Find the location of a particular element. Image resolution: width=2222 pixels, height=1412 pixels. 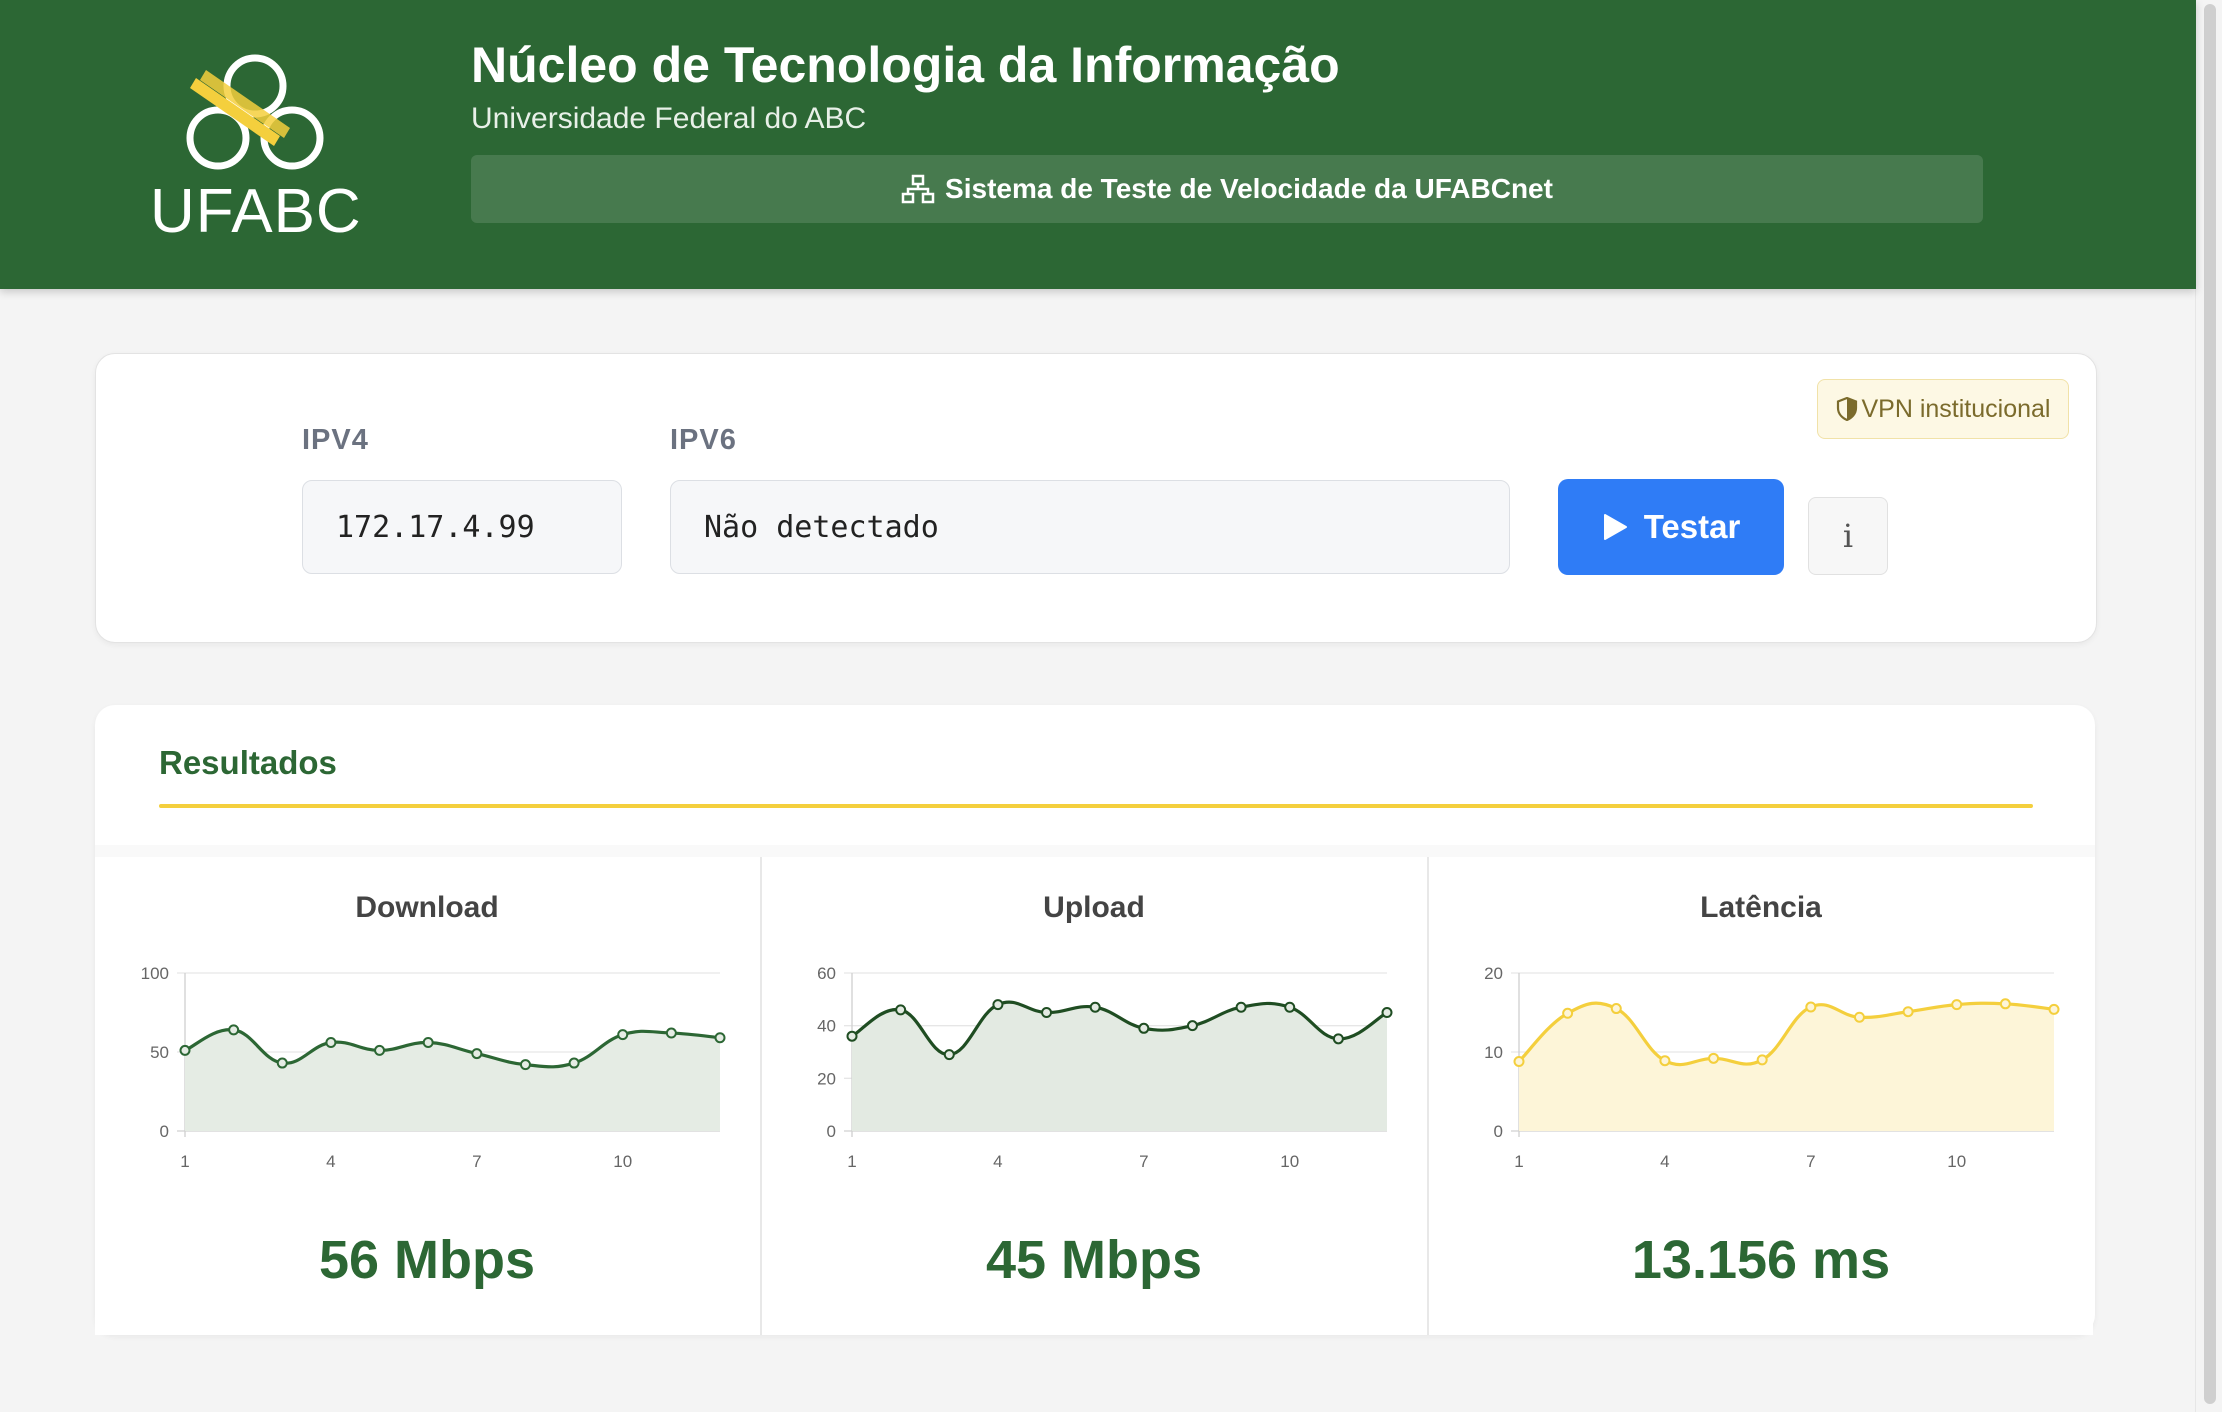

vpn-badge: VPN institucional is located at coordinates (1943, 409).